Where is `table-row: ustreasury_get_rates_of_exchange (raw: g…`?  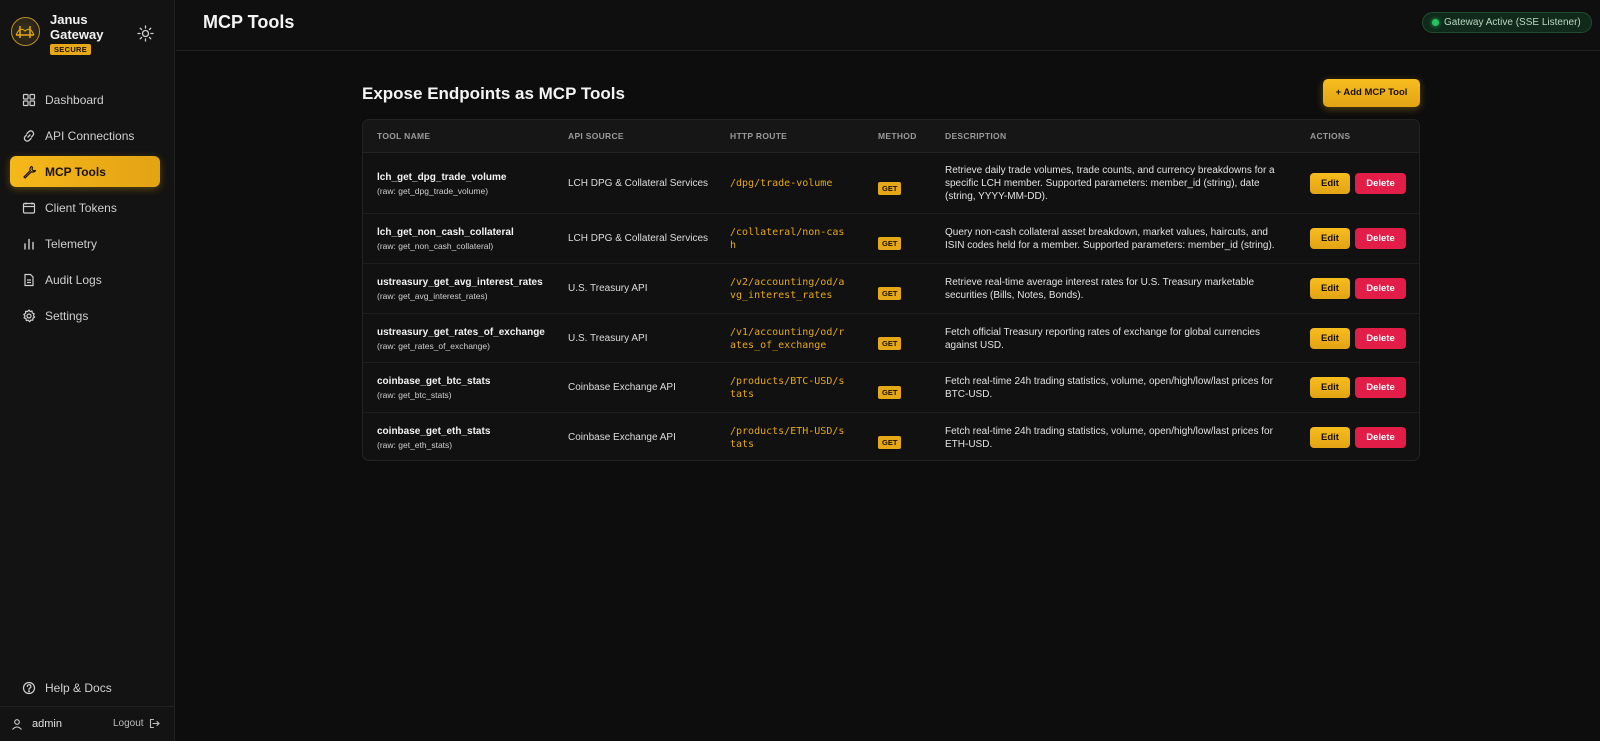 table-row: ustreasury_get_rates_of_exchange (raw: g… is located at coordinates (891, 338).